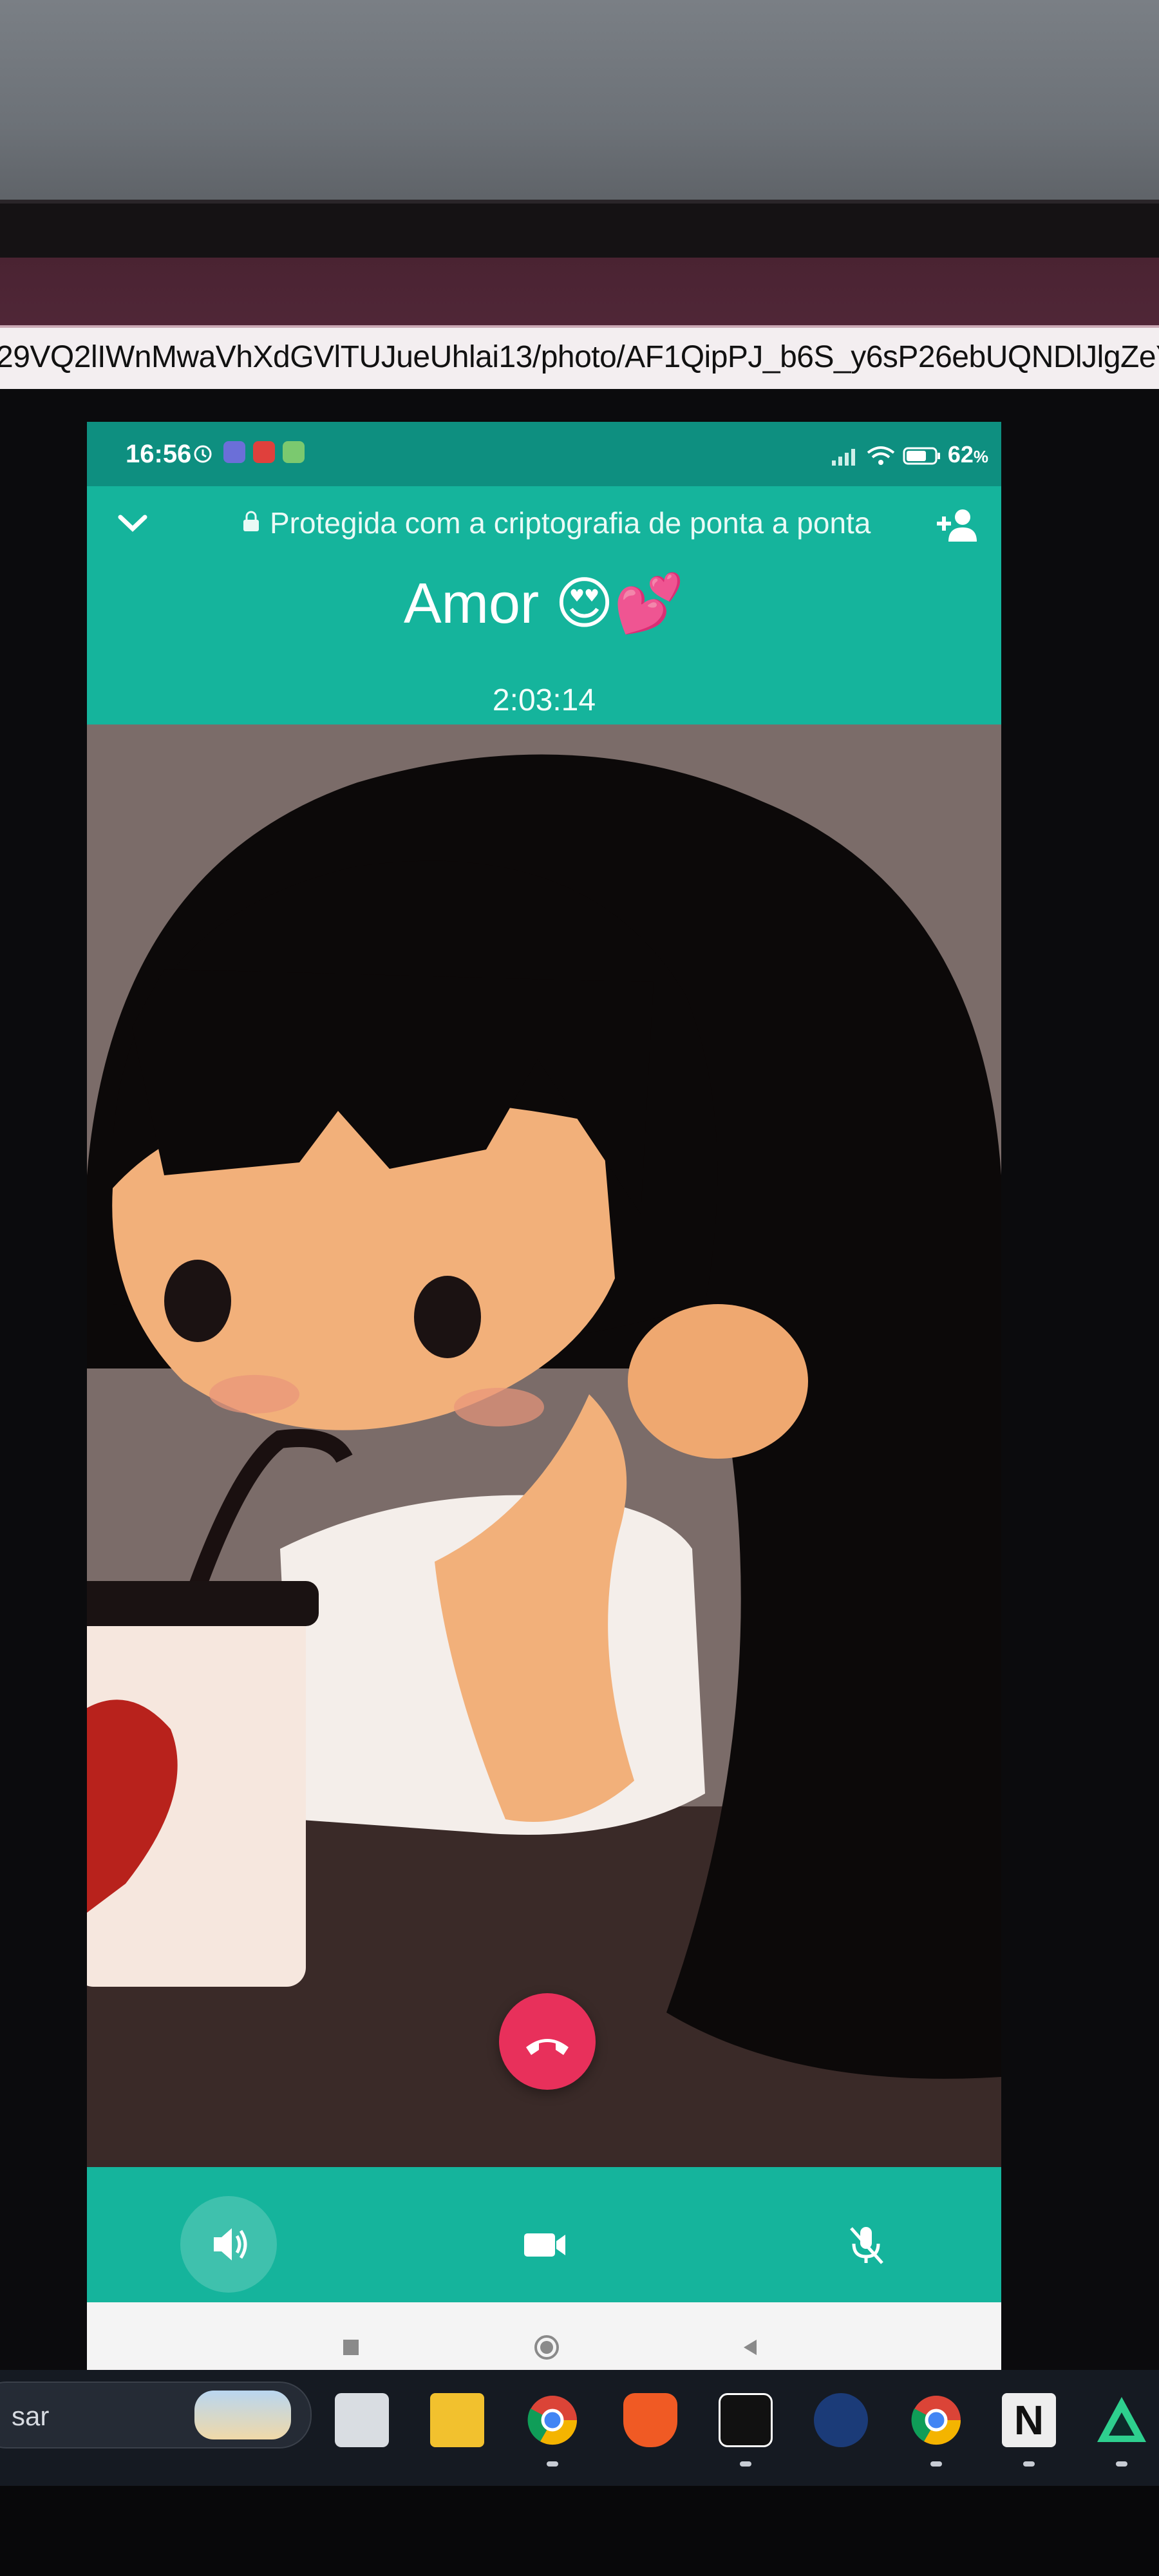 The height and width of the screenshot is (2576, 1159). I want to click on video-camera-icon, so click(544, 2245).